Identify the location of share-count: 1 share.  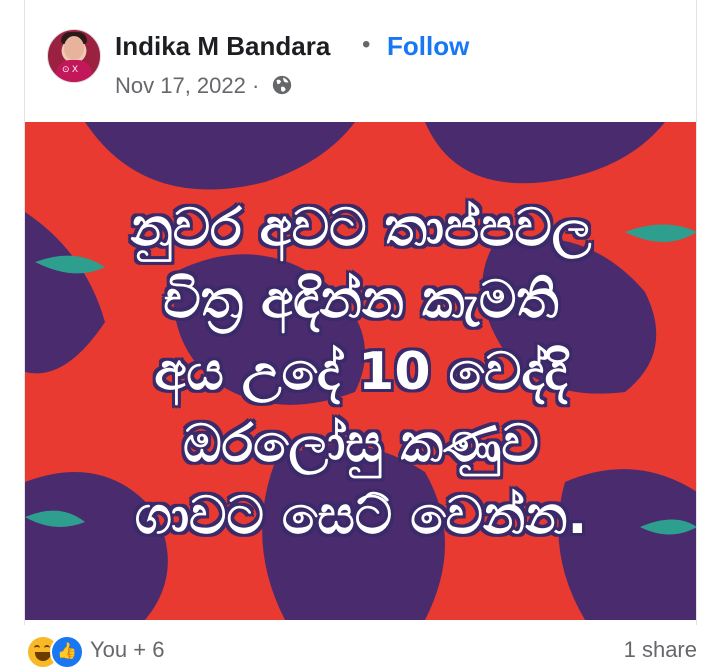
(660, 650).